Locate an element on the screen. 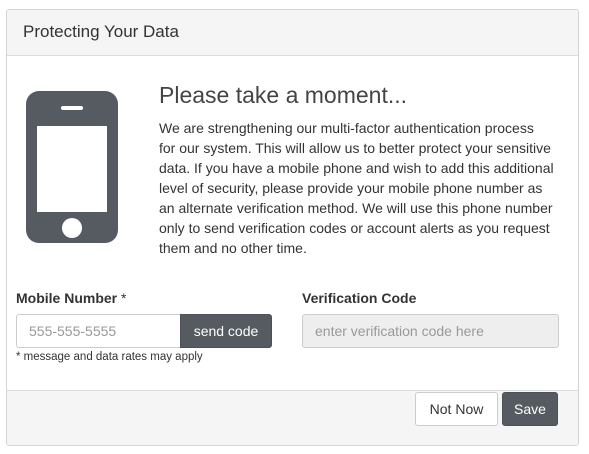 This screenshot has width=589, height=454. phone-screen is located at coordinates (72, 169).